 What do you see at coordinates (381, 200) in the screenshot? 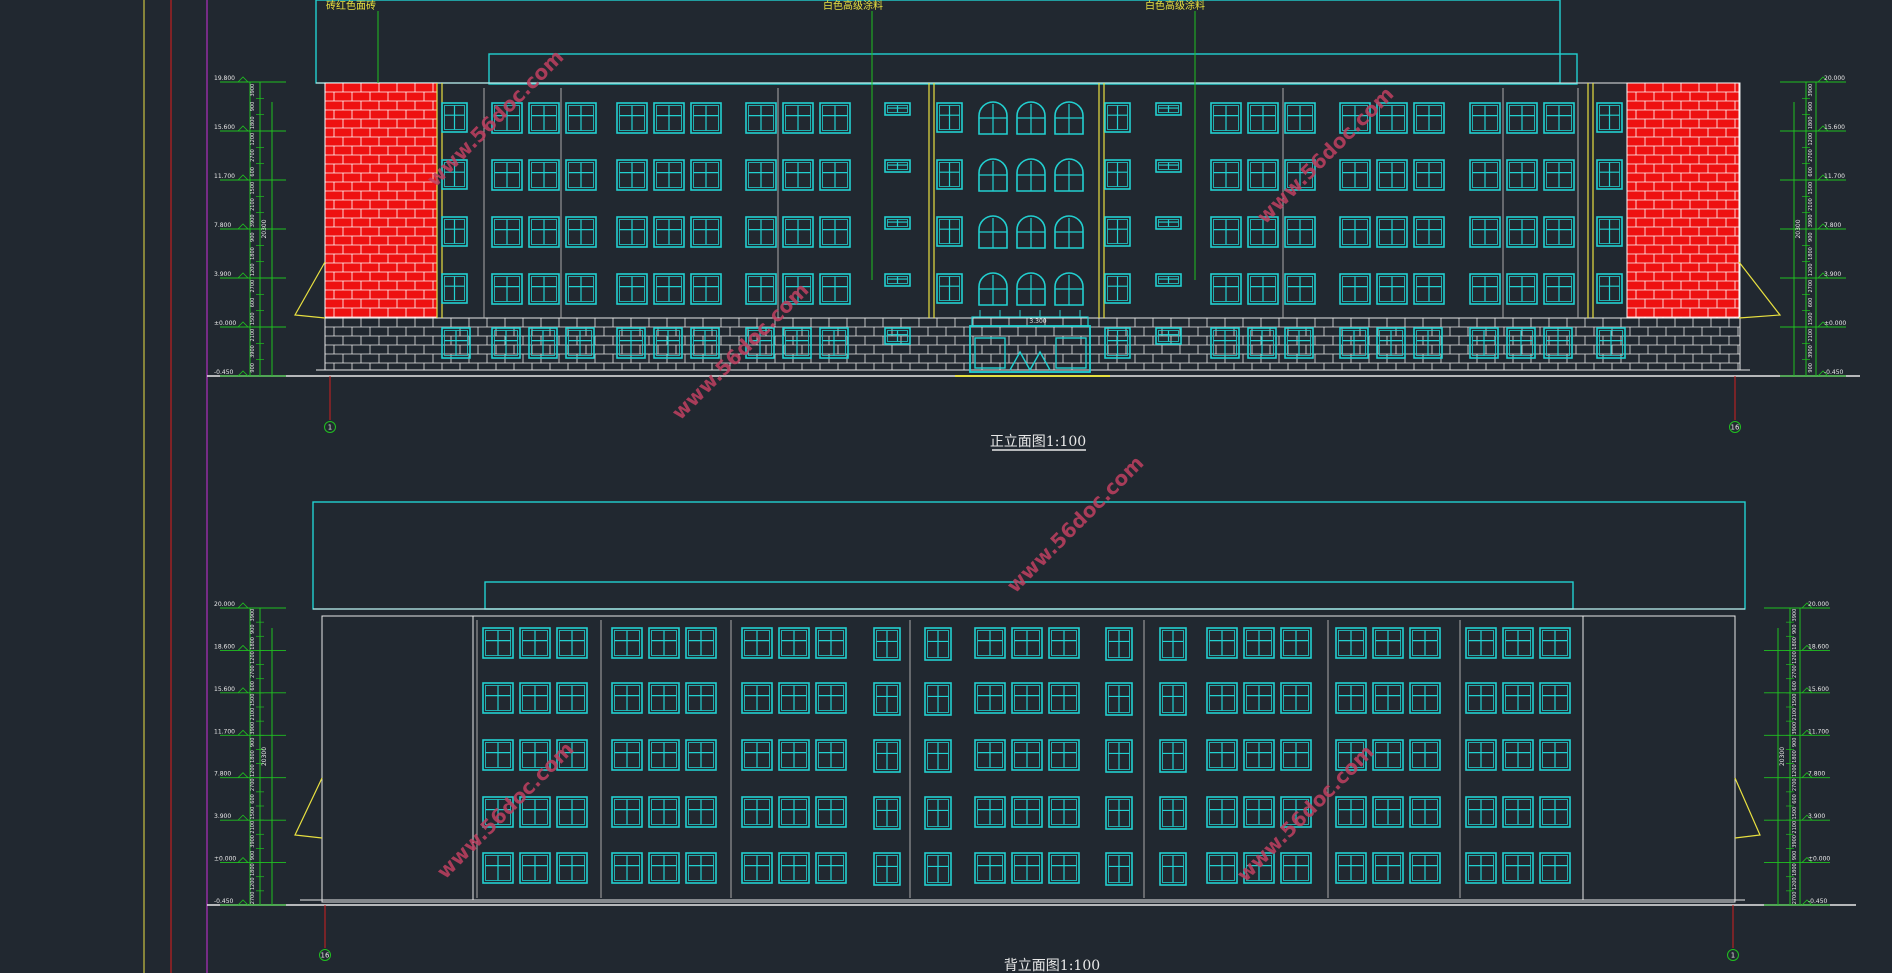
I see `brick-wall-left` at bounding box center [381, 200].